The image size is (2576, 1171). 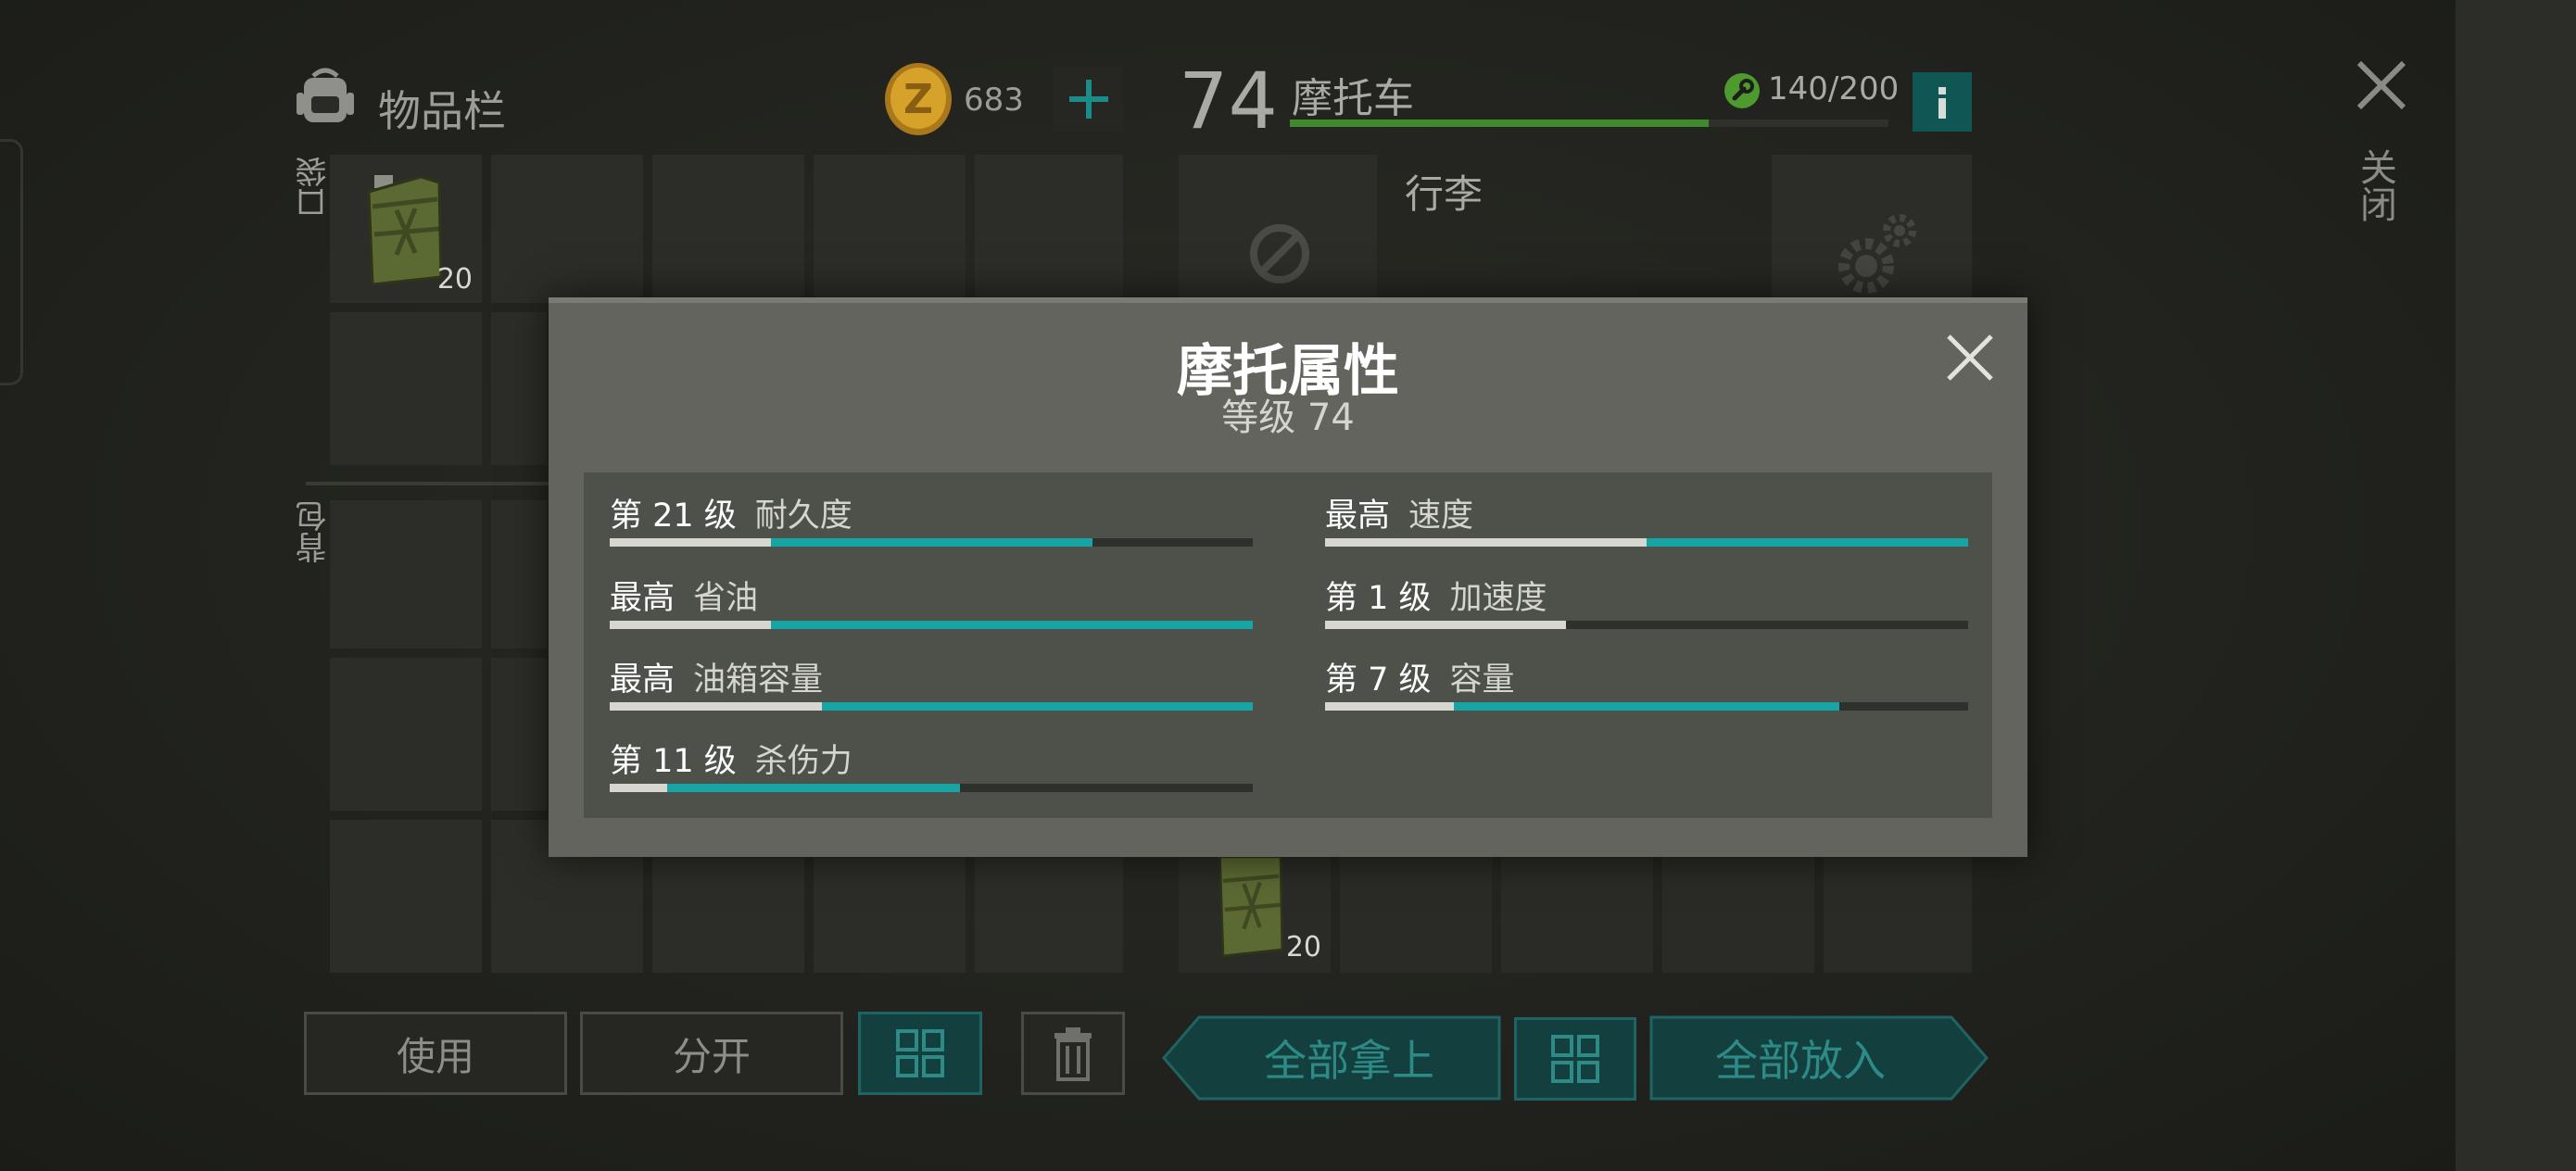 What do you see at coordinates (1834, 89) in the screenshot?
I see `durability-text: 140/200` at bounding box center [1834, 89].